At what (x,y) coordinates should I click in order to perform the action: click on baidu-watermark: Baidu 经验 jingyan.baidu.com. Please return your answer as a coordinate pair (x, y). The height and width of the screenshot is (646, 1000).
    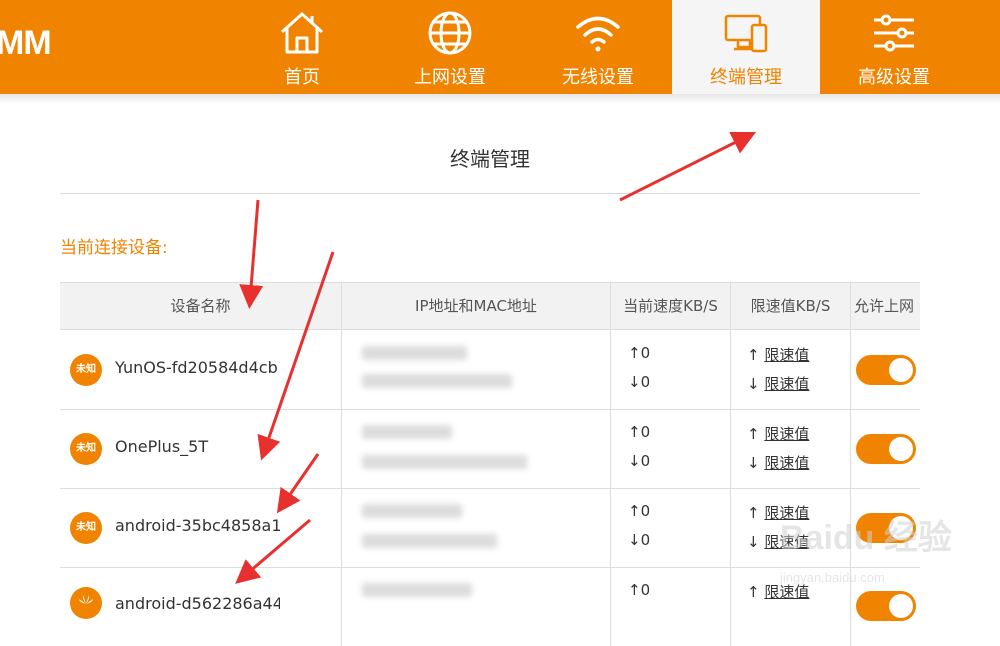
    Looking at the image, I should click on (890, 555).